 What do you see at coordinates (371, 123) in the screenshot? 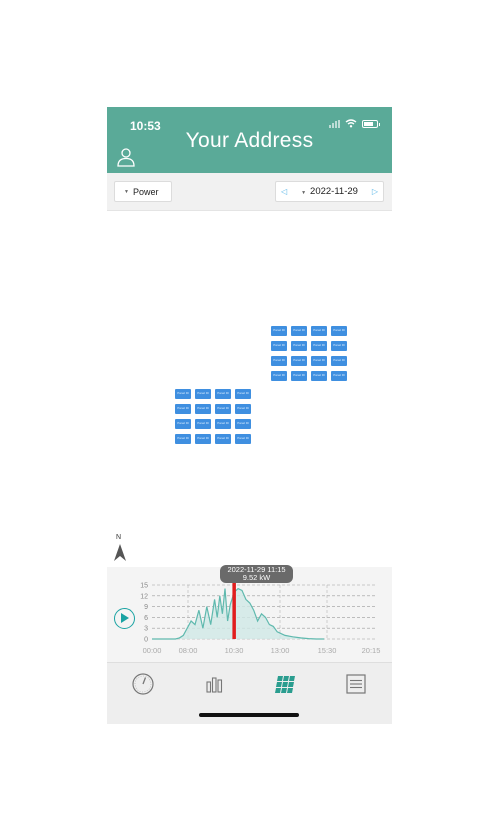
I see `battery-icon` at bounding box center [371, 123].